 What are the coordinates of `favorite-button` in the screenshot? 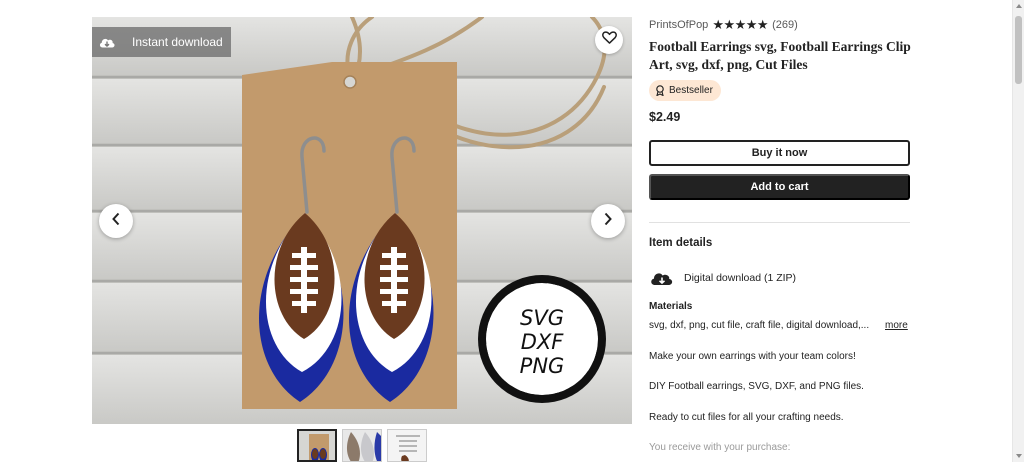 It's located at (609, 40).